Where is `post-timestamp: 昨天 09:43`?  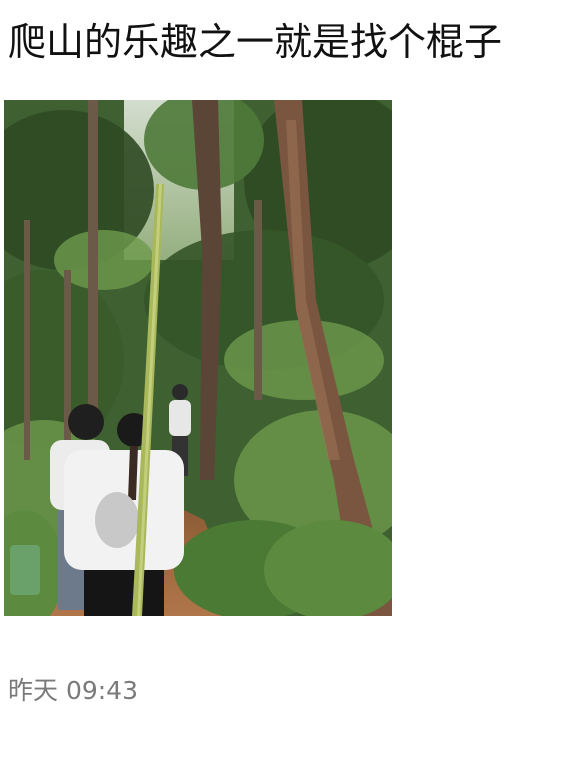 post-timestamp: 昨天 09:43 is located at coordinates (73, 690).